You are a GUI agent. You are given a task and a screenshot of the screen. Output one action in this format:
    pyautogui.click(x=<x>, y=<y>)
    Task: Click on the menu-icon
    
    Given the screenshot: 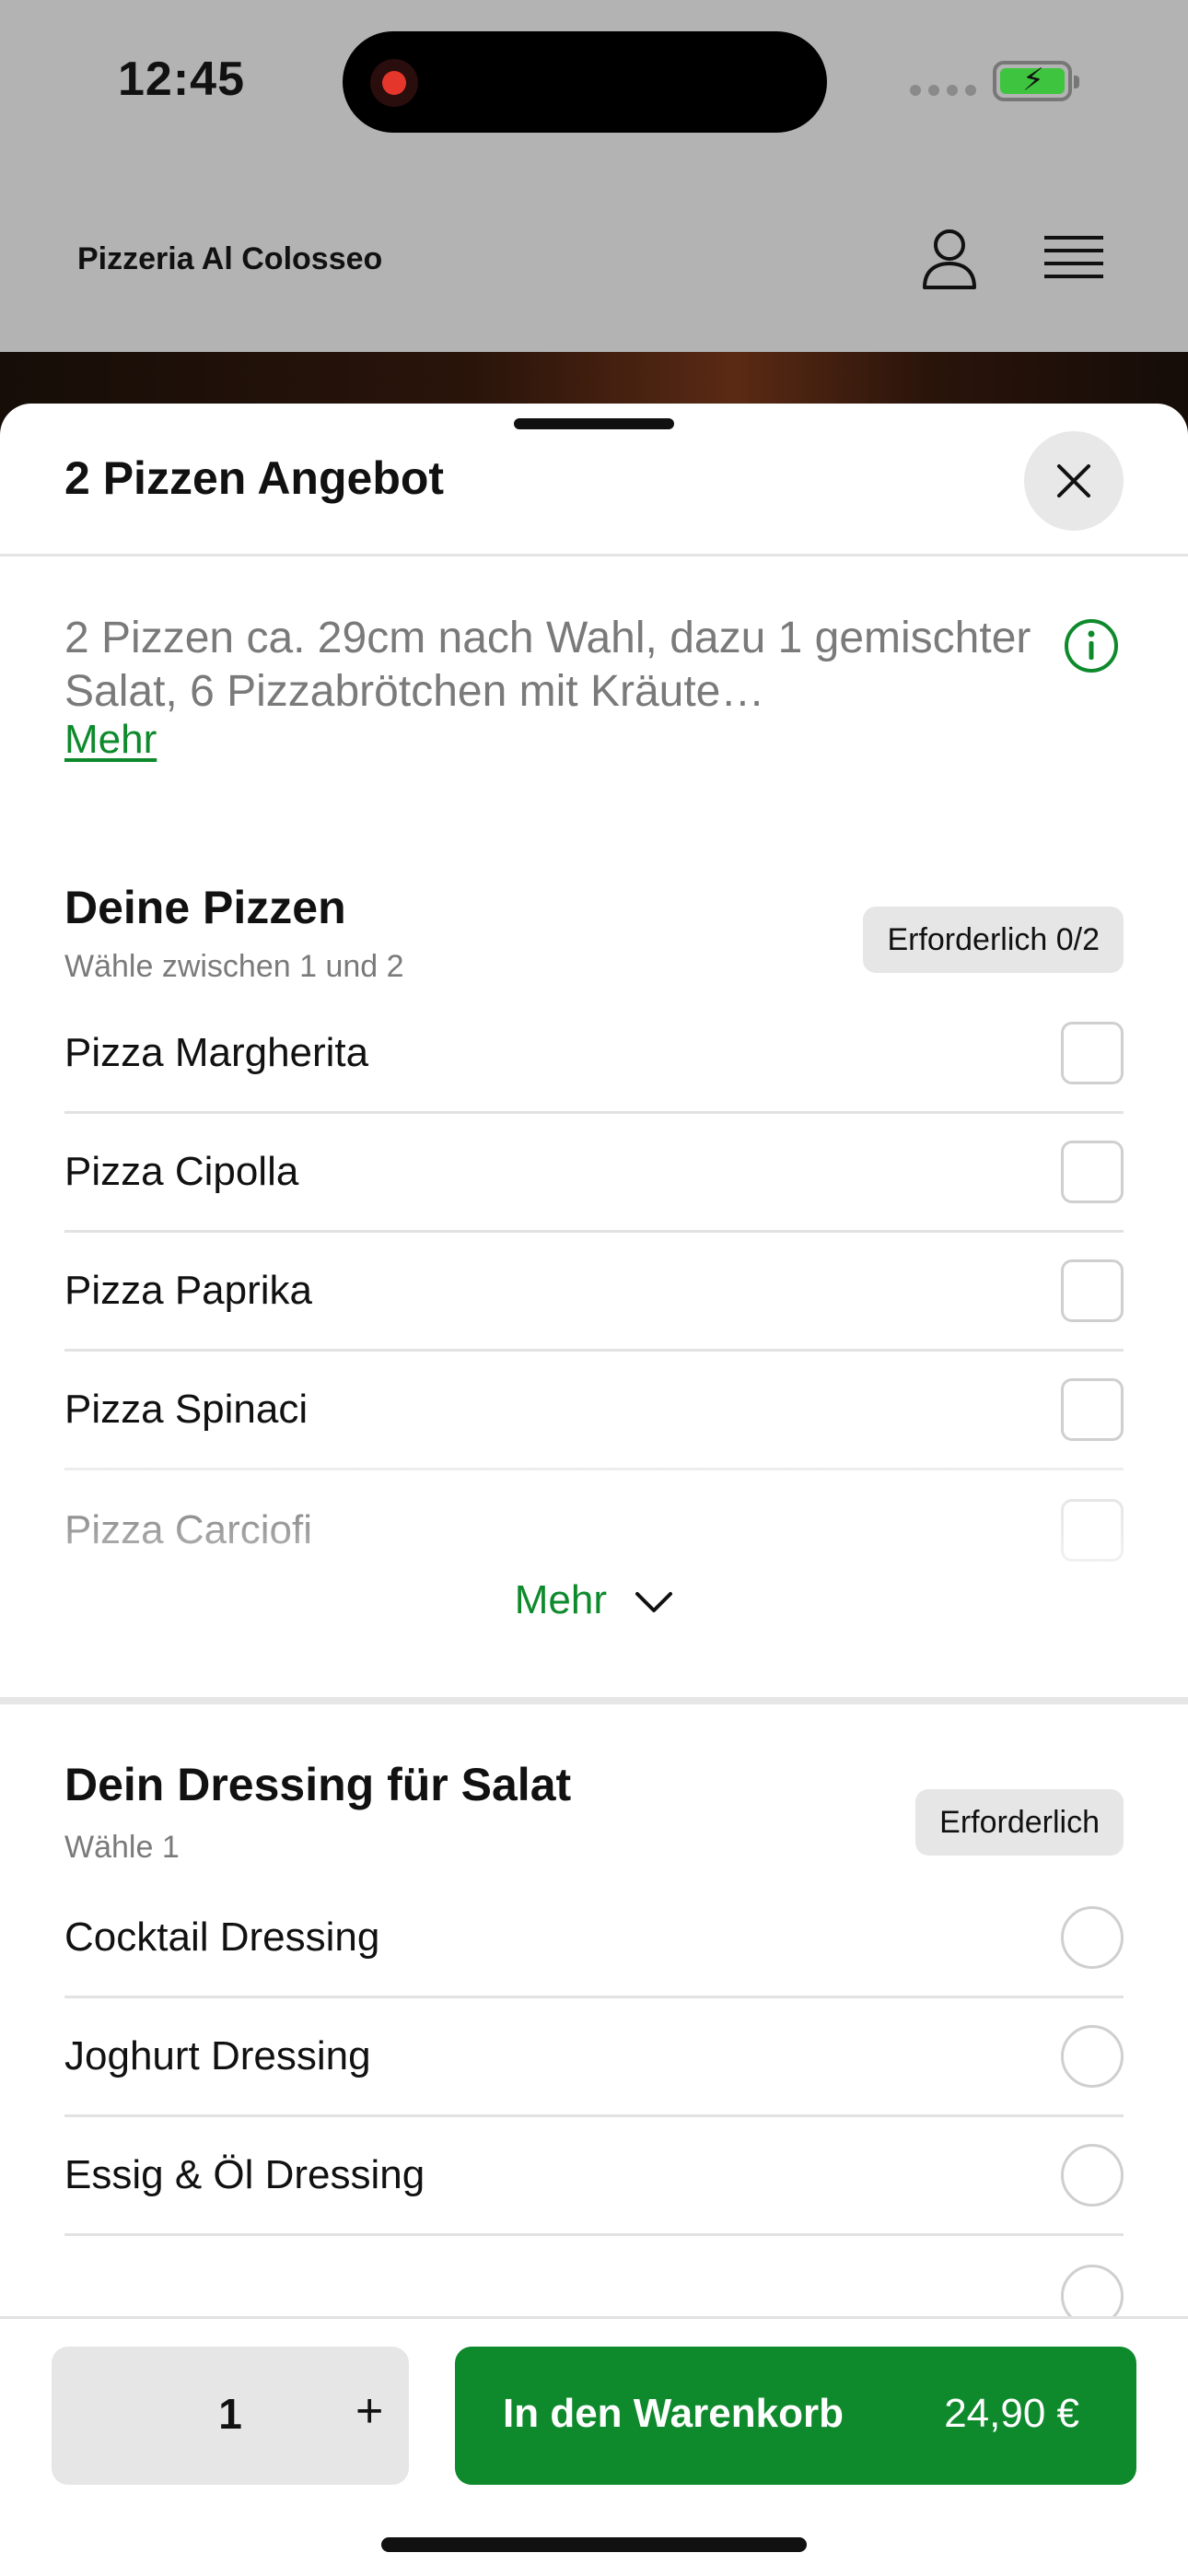 What is the action you would take?
    pyautogui.click(x=1073, y=258)
    